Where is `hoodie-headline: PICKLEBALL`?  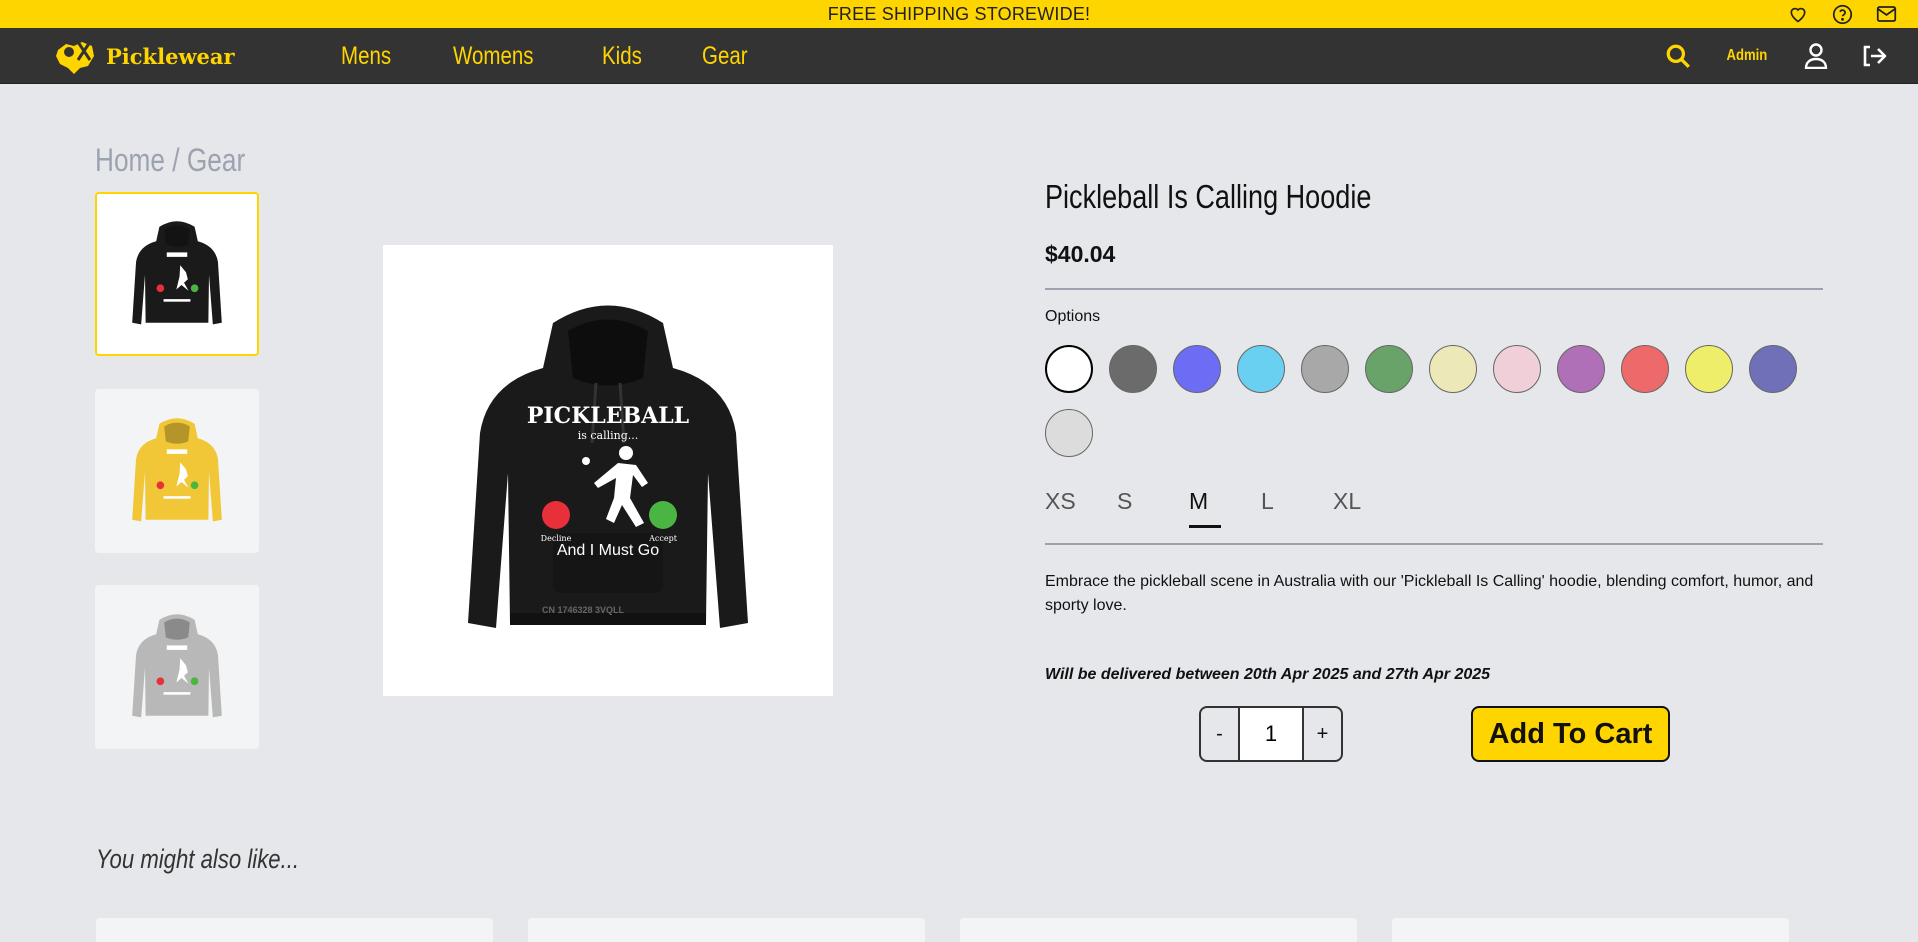 hoodie-headline: PICKLEBALL is located at coordinates (608, 416).